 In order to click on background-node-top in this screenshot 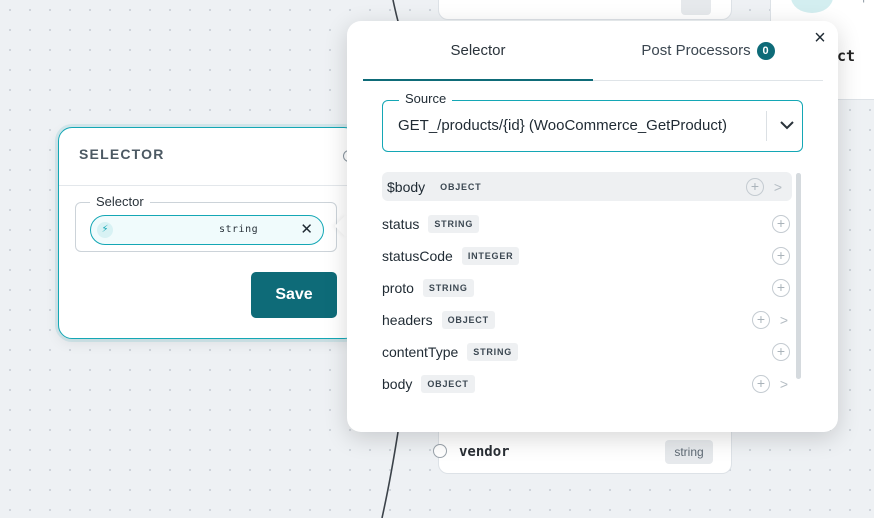, I will do `click(585, 10)`.